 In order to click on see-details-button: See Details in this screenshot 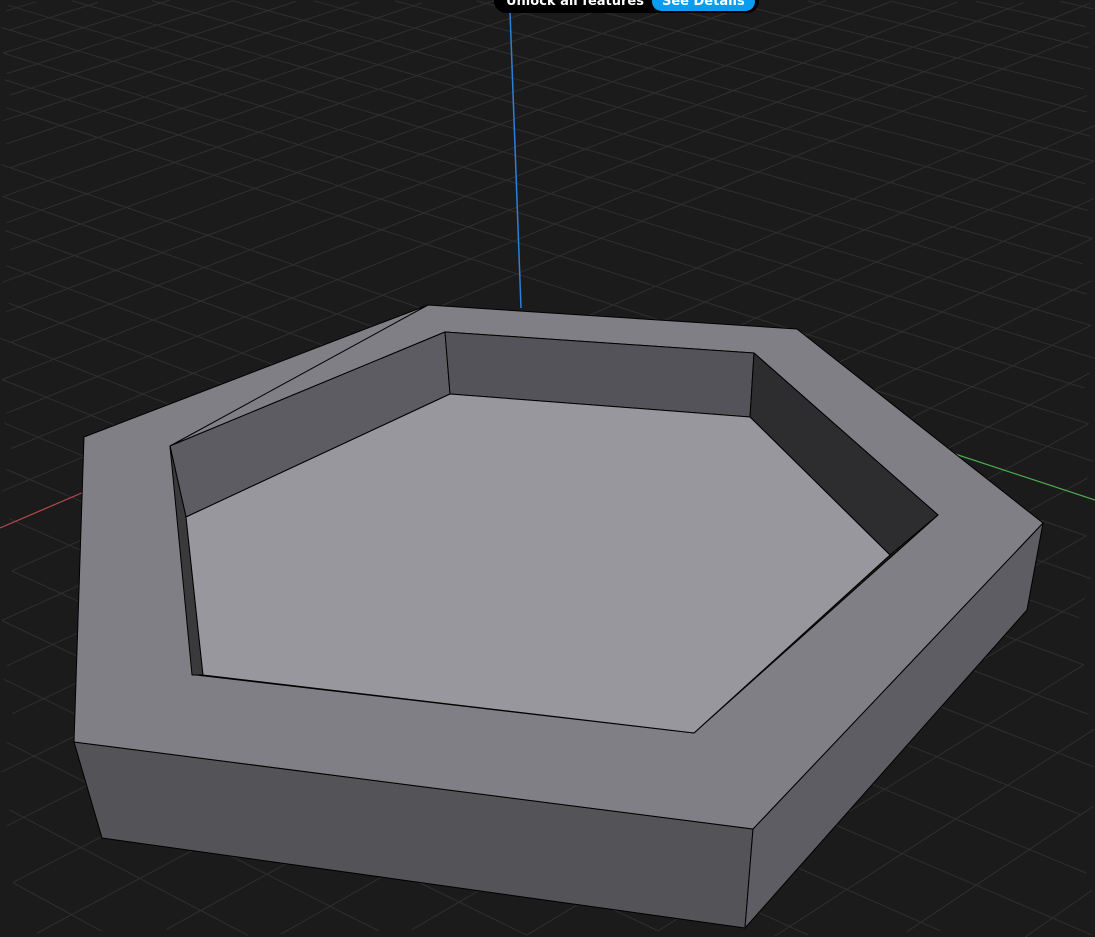, I will do `click(703, 5)`.